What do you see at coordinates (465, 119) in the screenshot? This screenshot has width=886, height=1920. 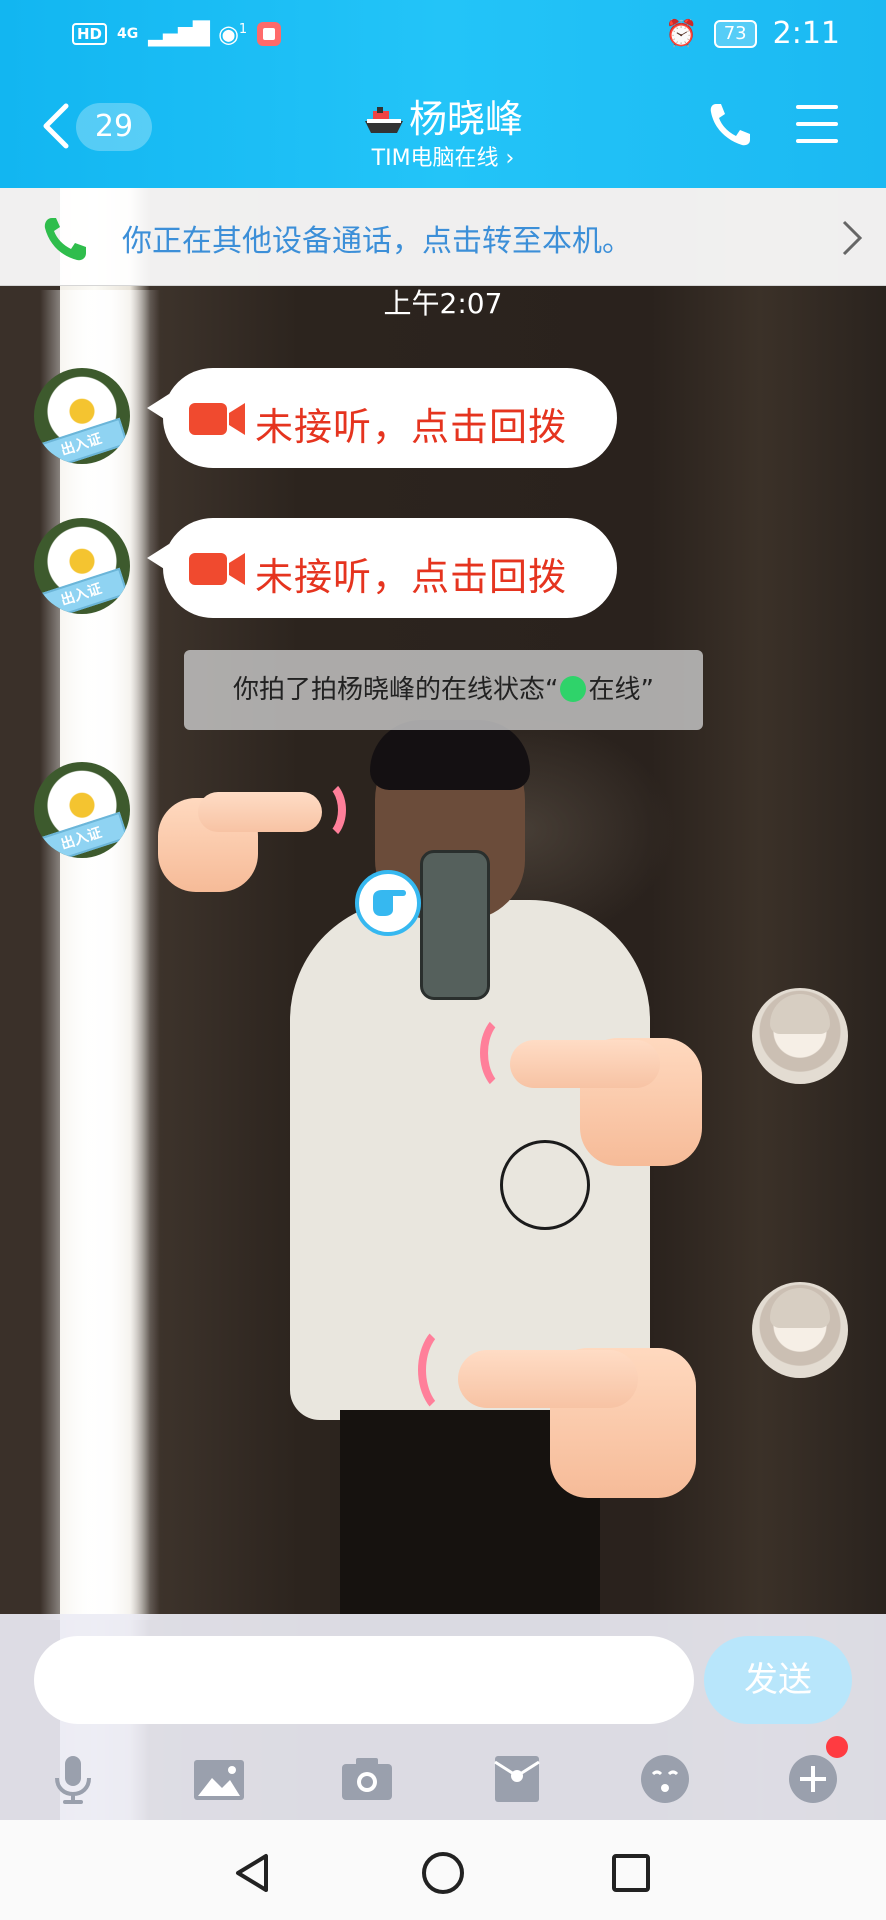 I see `contact-name: 杨晓峰` at bounding box center [465, 119].